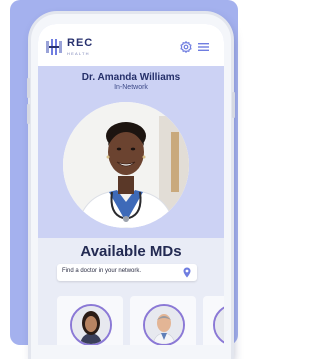  Describe the element at coordinates (187, 272) in the screenshot. I see `location-pin-icon` at that location.